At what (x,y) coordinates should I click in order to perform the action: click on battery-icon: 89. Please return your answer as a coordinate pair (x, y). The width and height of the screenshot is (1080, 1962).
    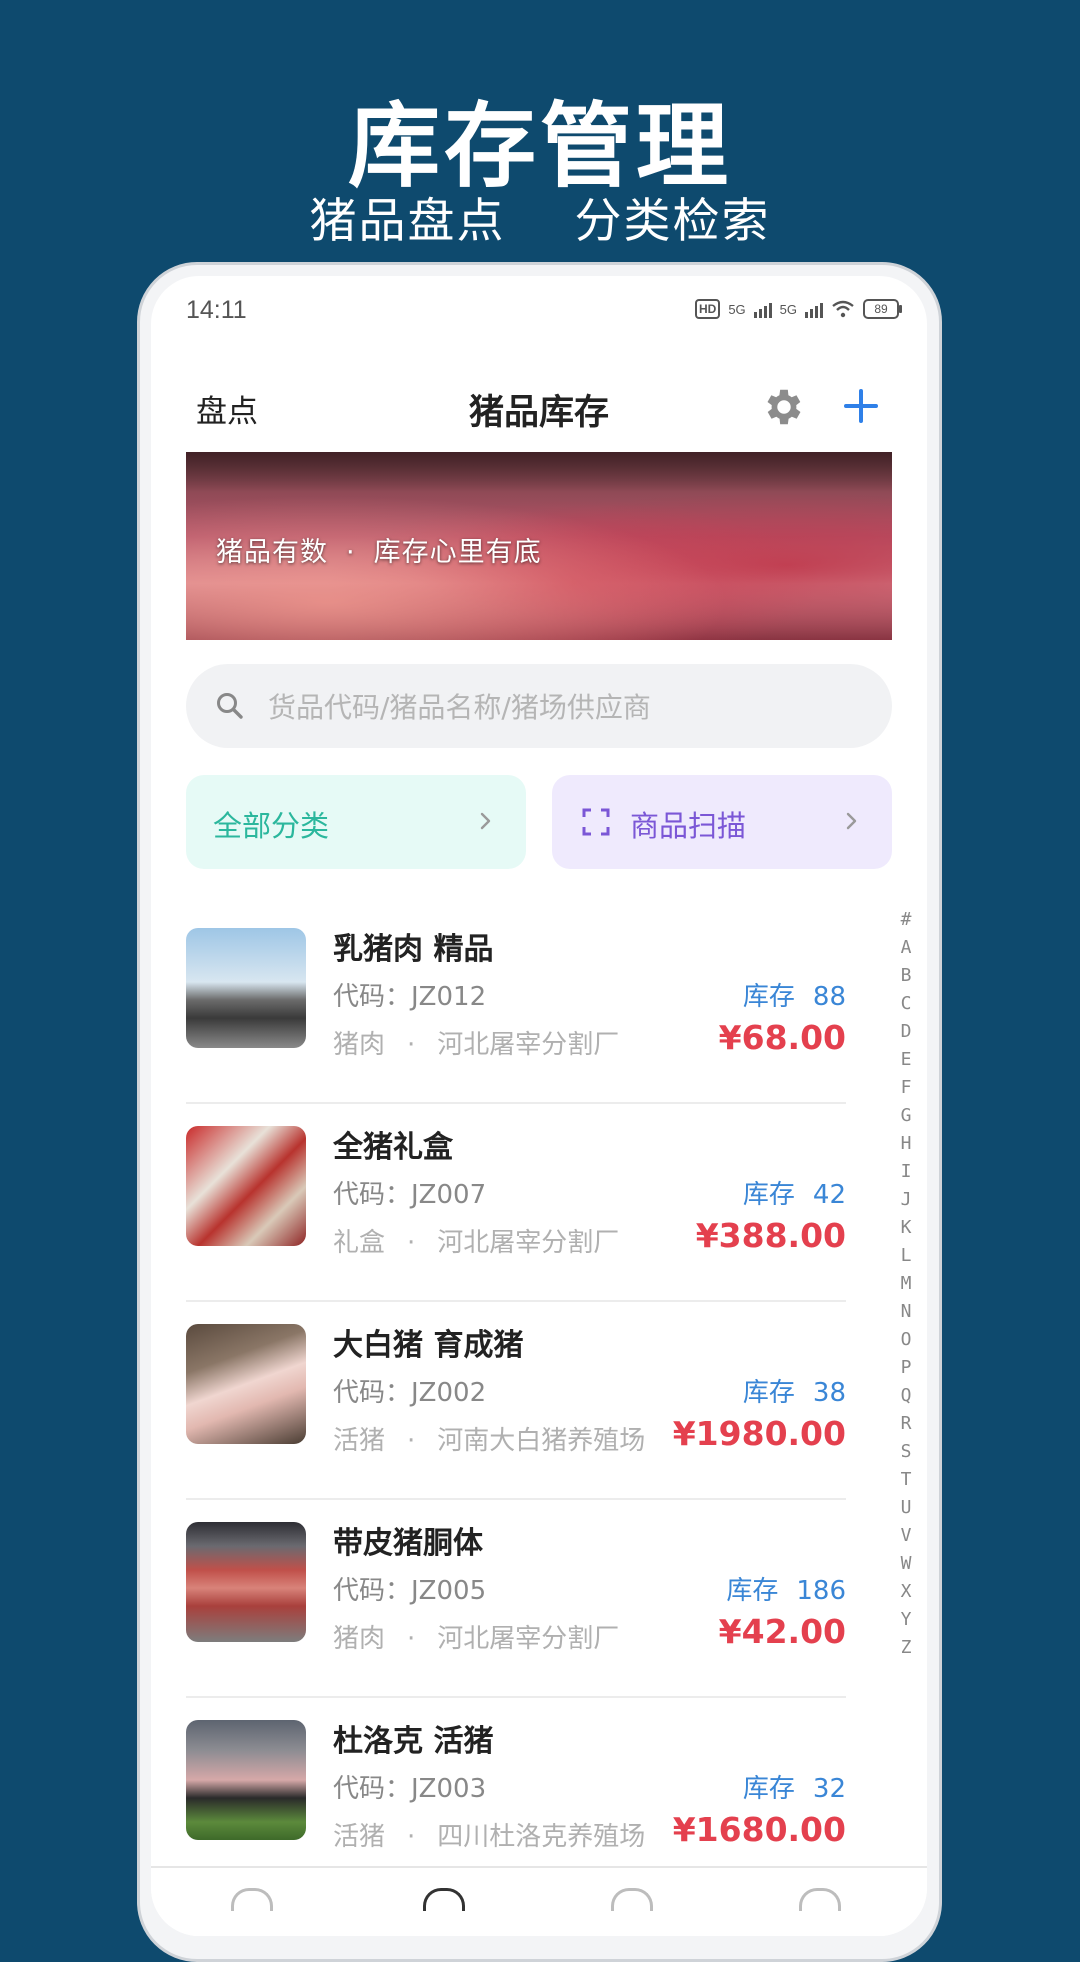
    Looking at the image, I should click on (882, 309).